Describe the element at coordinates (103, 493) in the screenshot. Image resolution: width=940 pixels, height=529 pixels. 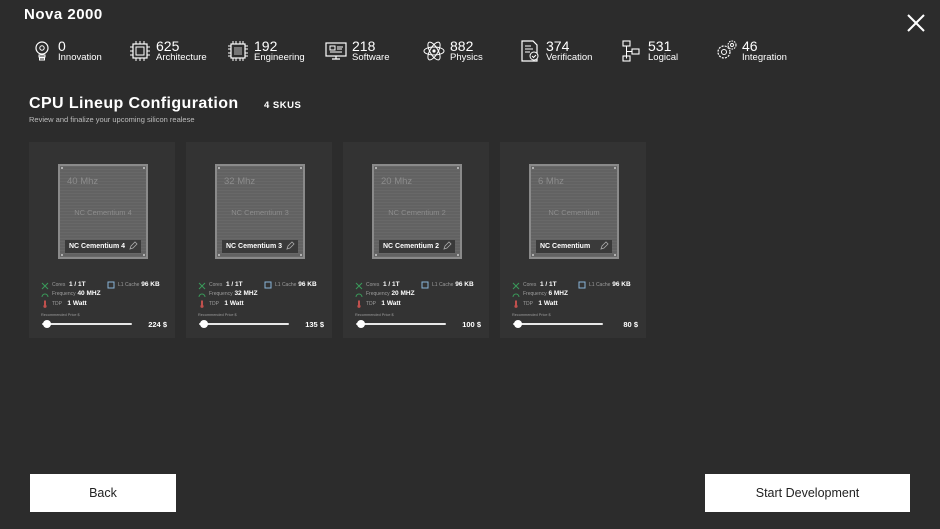
I see `back-button: Back` at that location.